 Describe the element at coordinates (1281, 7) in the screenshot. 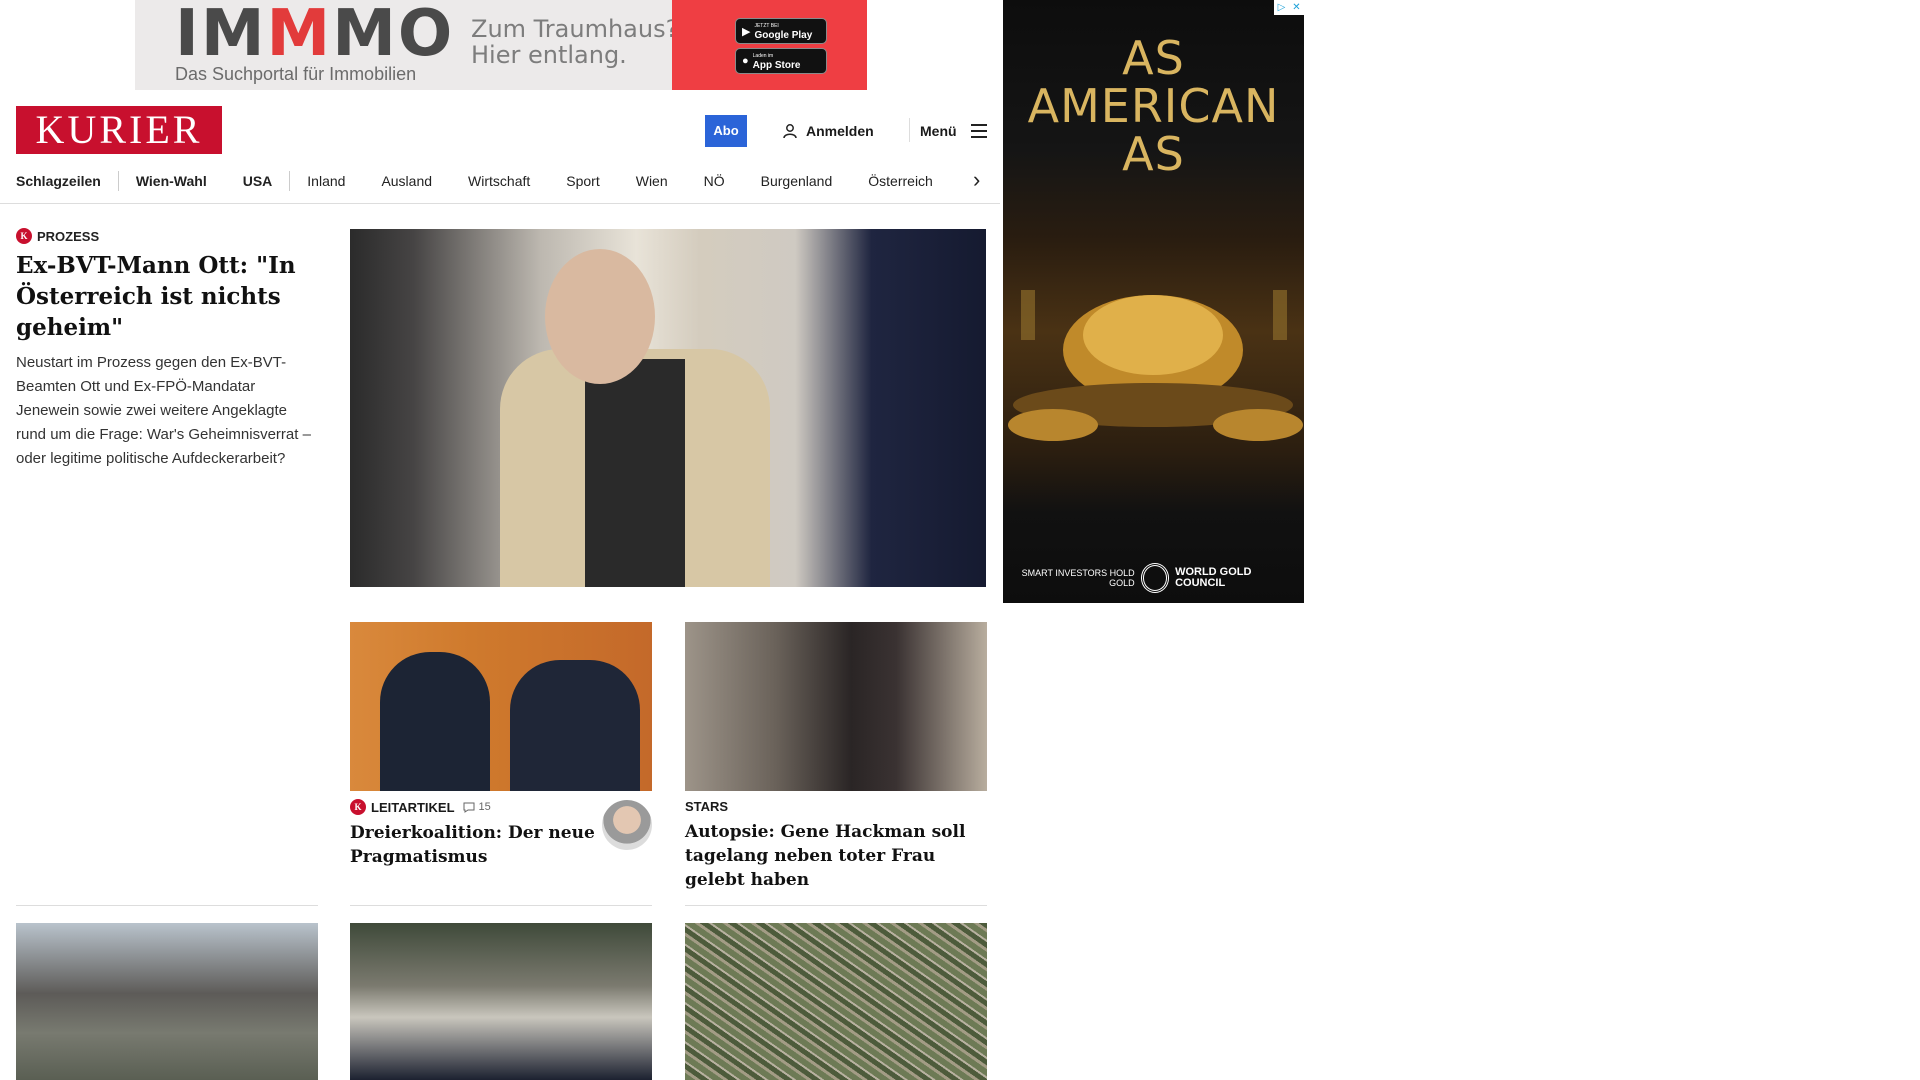

I see `ad-info-icon: ▷` at that location.